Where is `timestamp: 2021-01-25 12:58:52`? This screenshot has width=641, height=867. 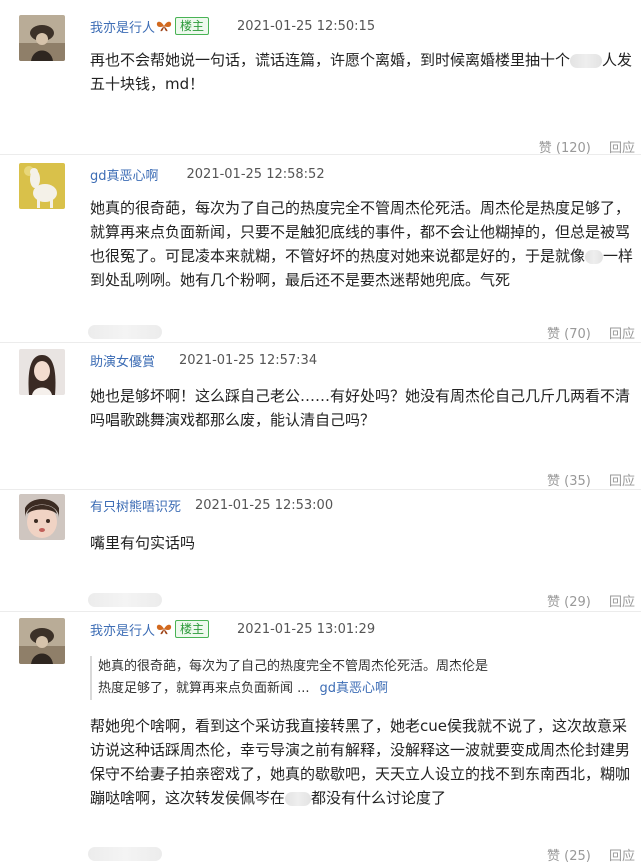 timestamp: 2021-01-25 12:58:52 is located at coordinates (255, 174).